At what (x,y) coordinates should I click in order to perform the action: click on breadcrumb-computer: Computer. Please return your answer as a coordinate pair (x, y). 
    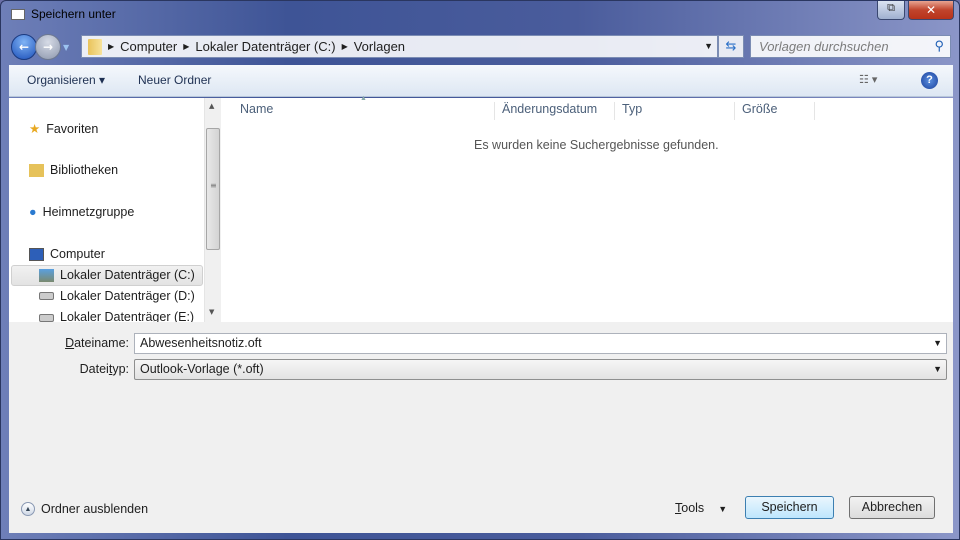
    Looking at the image, I should click on (148, 46).